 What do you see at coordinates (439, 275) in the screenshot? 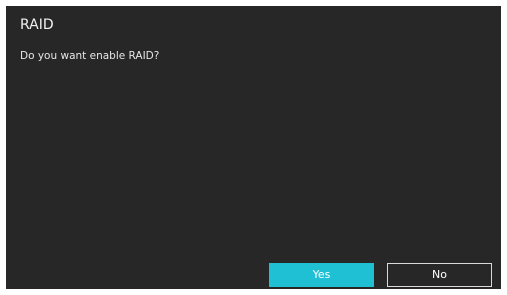
I see `no-button: No` at bounding box center [439, 275].